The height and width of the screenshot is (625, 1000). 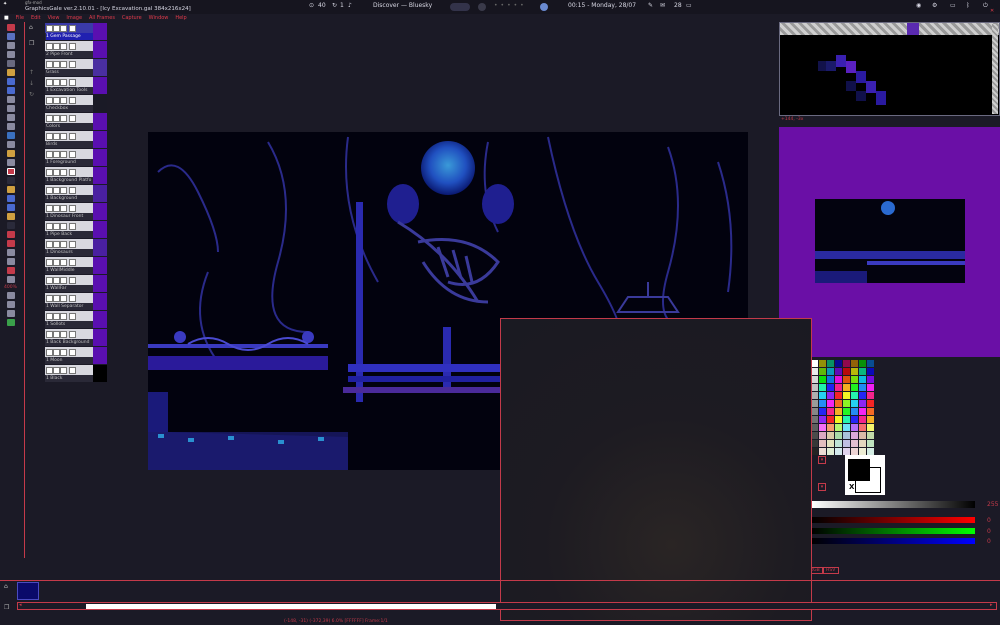 What do you see at coordinates (889, 69) in the screenshot?
I see `zoom-navigator` at bounding box center [889, 69].